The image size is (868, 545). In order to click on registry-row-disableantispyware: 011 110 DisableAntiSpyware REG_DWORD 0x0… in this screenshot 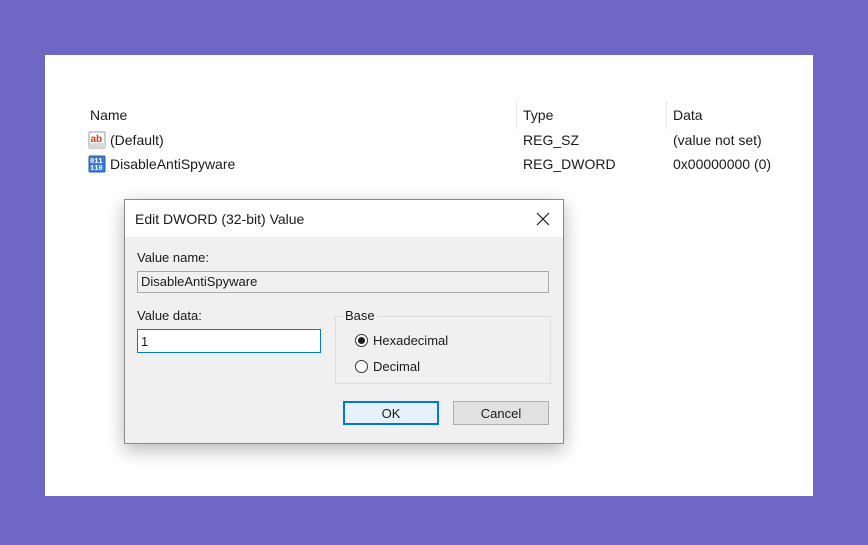, I will do `click(429, 165)`.